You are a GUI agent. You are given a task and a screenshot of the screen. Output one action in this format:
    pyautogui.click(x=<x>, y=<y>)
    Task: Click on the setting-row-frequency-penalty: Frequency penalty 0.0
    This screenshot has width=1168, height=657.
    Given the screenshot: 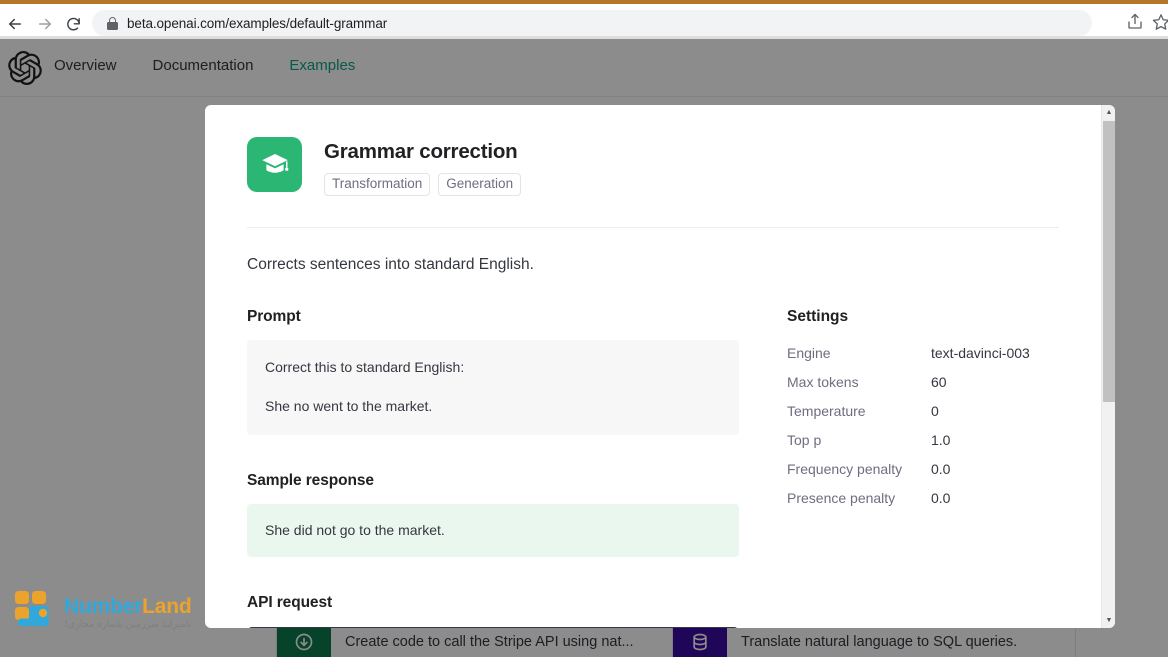 What is the action you would take?
    pyautogui.click(x=927, y=469)
    